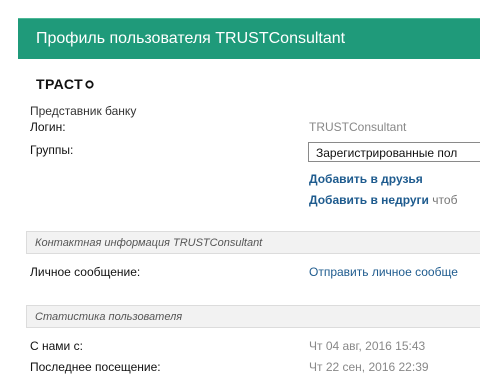 This screenshot has height=383, width=480. I want to click on contact-section-header: Контактная информация TRUSTConsultant, so click(253, 242).